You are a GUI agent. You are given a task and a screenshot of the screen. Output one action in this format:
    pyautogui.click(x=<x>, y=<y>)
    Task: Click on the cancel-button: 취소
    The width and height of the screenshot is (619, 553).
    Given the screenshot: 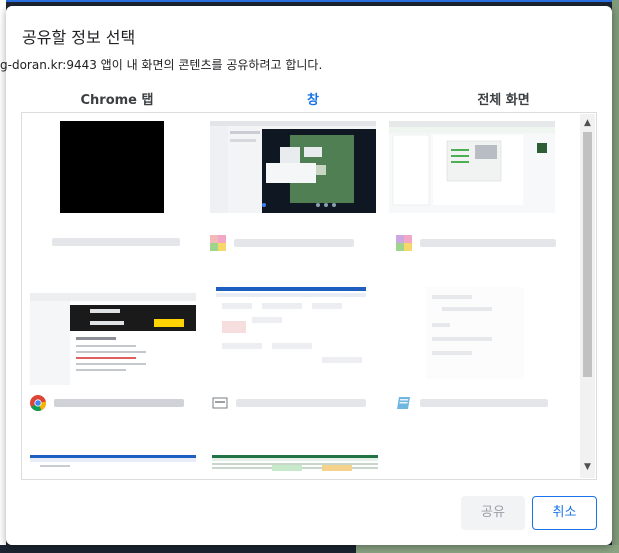 What is the action you would take?
    pyautogui.click(x=564, y=513)
    